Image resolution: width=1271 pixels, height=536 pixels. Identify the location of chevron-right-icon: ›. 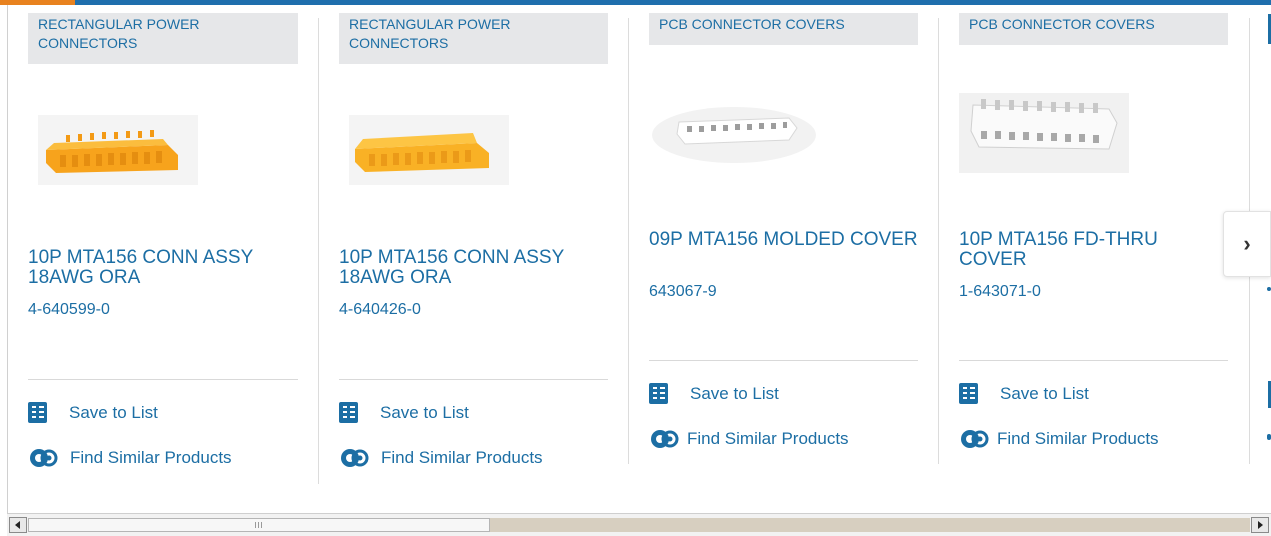
(1247, 243).